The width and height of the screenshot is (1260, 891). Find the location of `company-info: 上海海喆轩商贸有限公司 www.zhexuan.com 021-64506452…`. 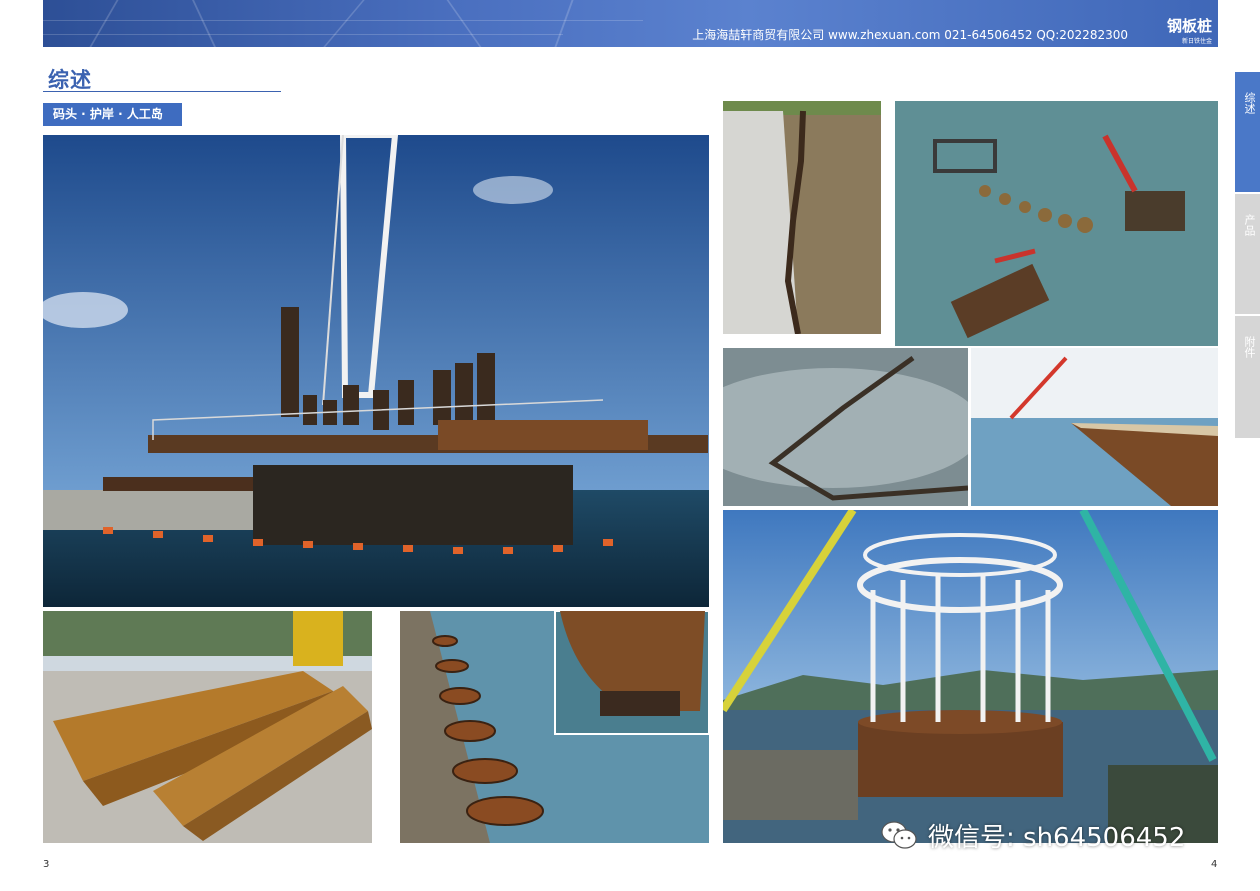

company-info: 上海海喆轩商贸有限公司 www.zhexuan.com 021-64506452… is located at coordinates (910, 35).